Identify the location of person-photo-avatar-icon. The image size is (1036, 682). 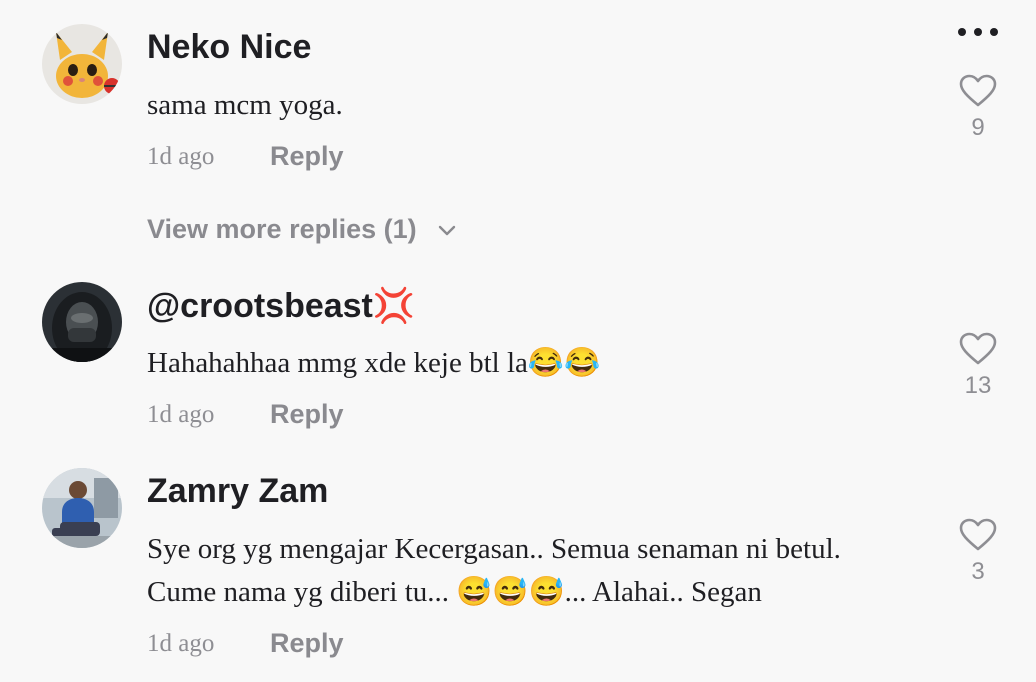
(82, 508).